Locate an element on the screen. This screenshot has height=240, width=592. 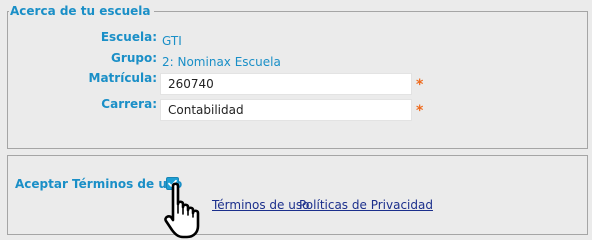
hand-pointer-icon is located at coordinates (182, 210).